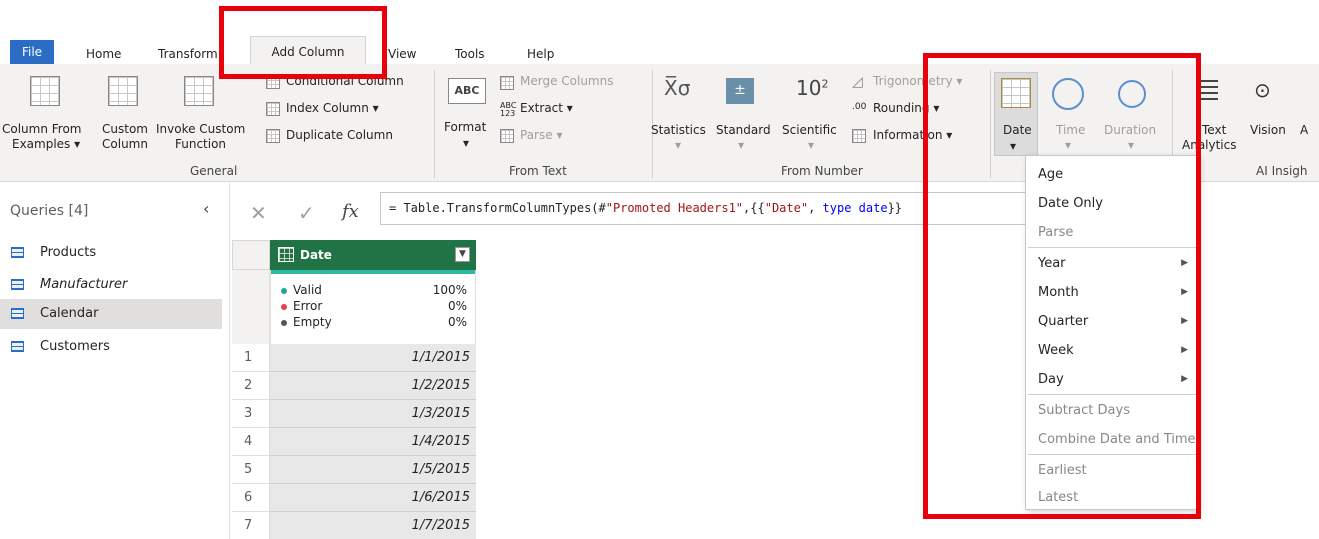  I want to click on column-quality: Valid 100% Error 0% Empty 0%, so click(373, 307).